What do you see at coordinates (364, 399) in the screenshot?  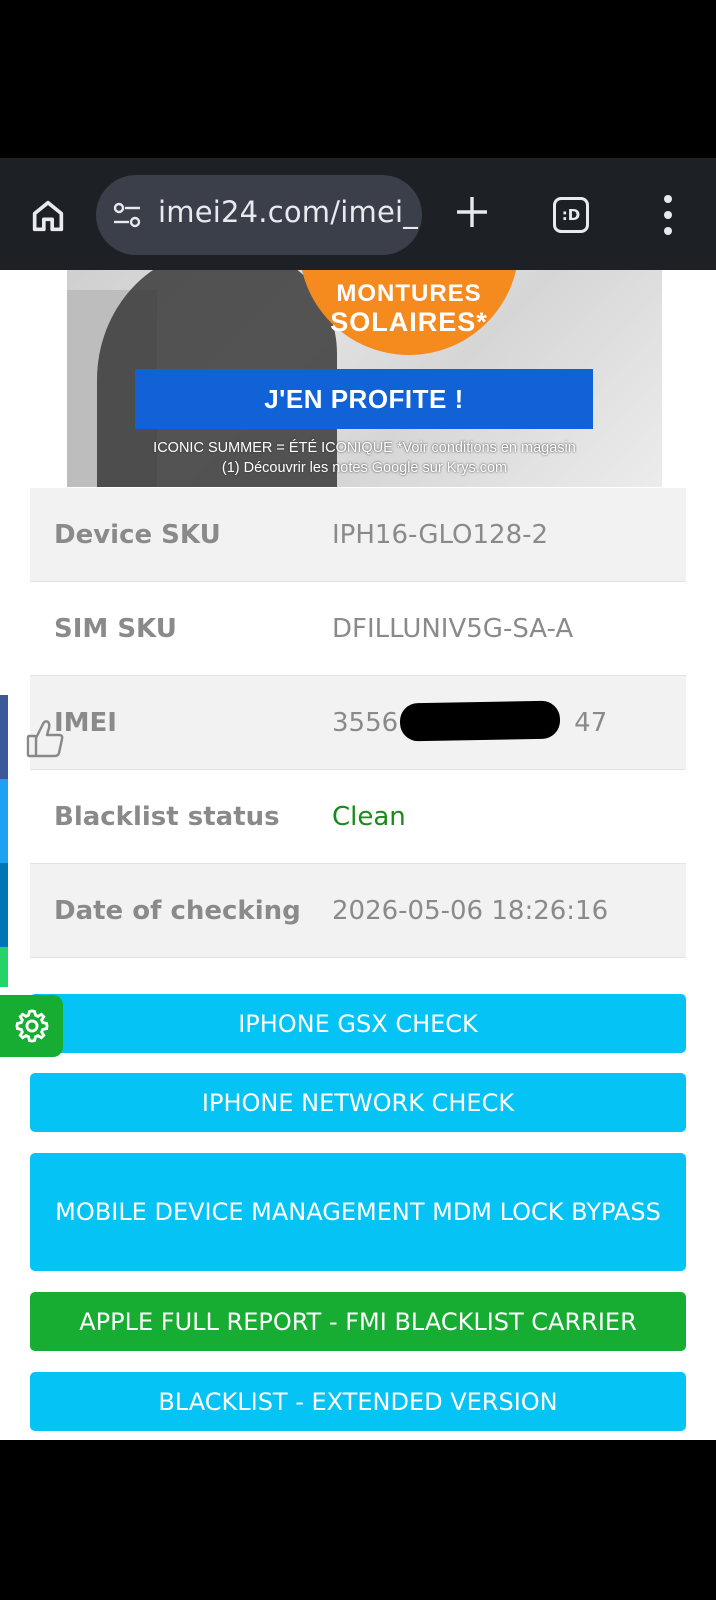 I see `ad-cta-button: J'EN PROFITE !` at bounding box center [364, 399].